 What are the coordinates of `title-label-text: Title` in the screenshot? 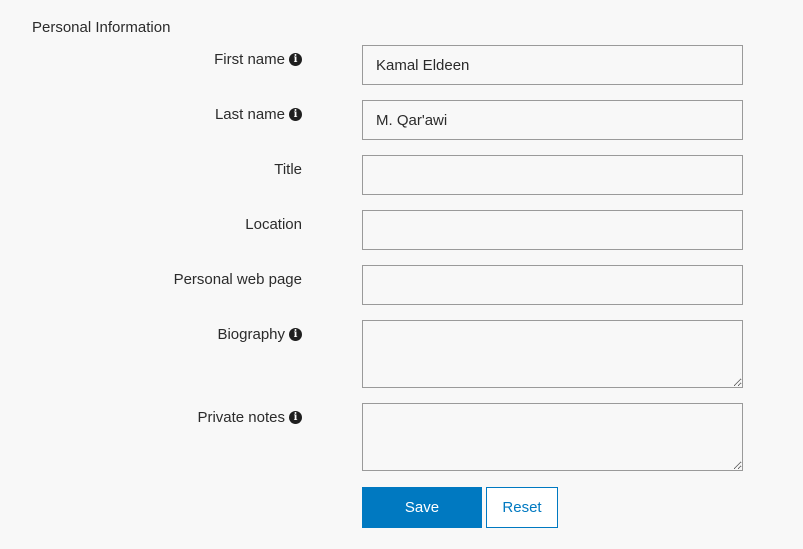 It's located at (288, 169).